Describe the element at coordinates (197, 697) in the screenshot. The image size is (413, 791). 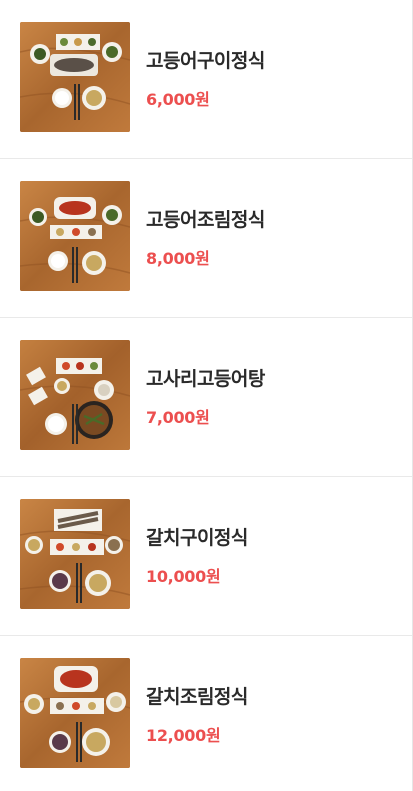
I see `menu-item-name: 갈치조림정식` at that location.